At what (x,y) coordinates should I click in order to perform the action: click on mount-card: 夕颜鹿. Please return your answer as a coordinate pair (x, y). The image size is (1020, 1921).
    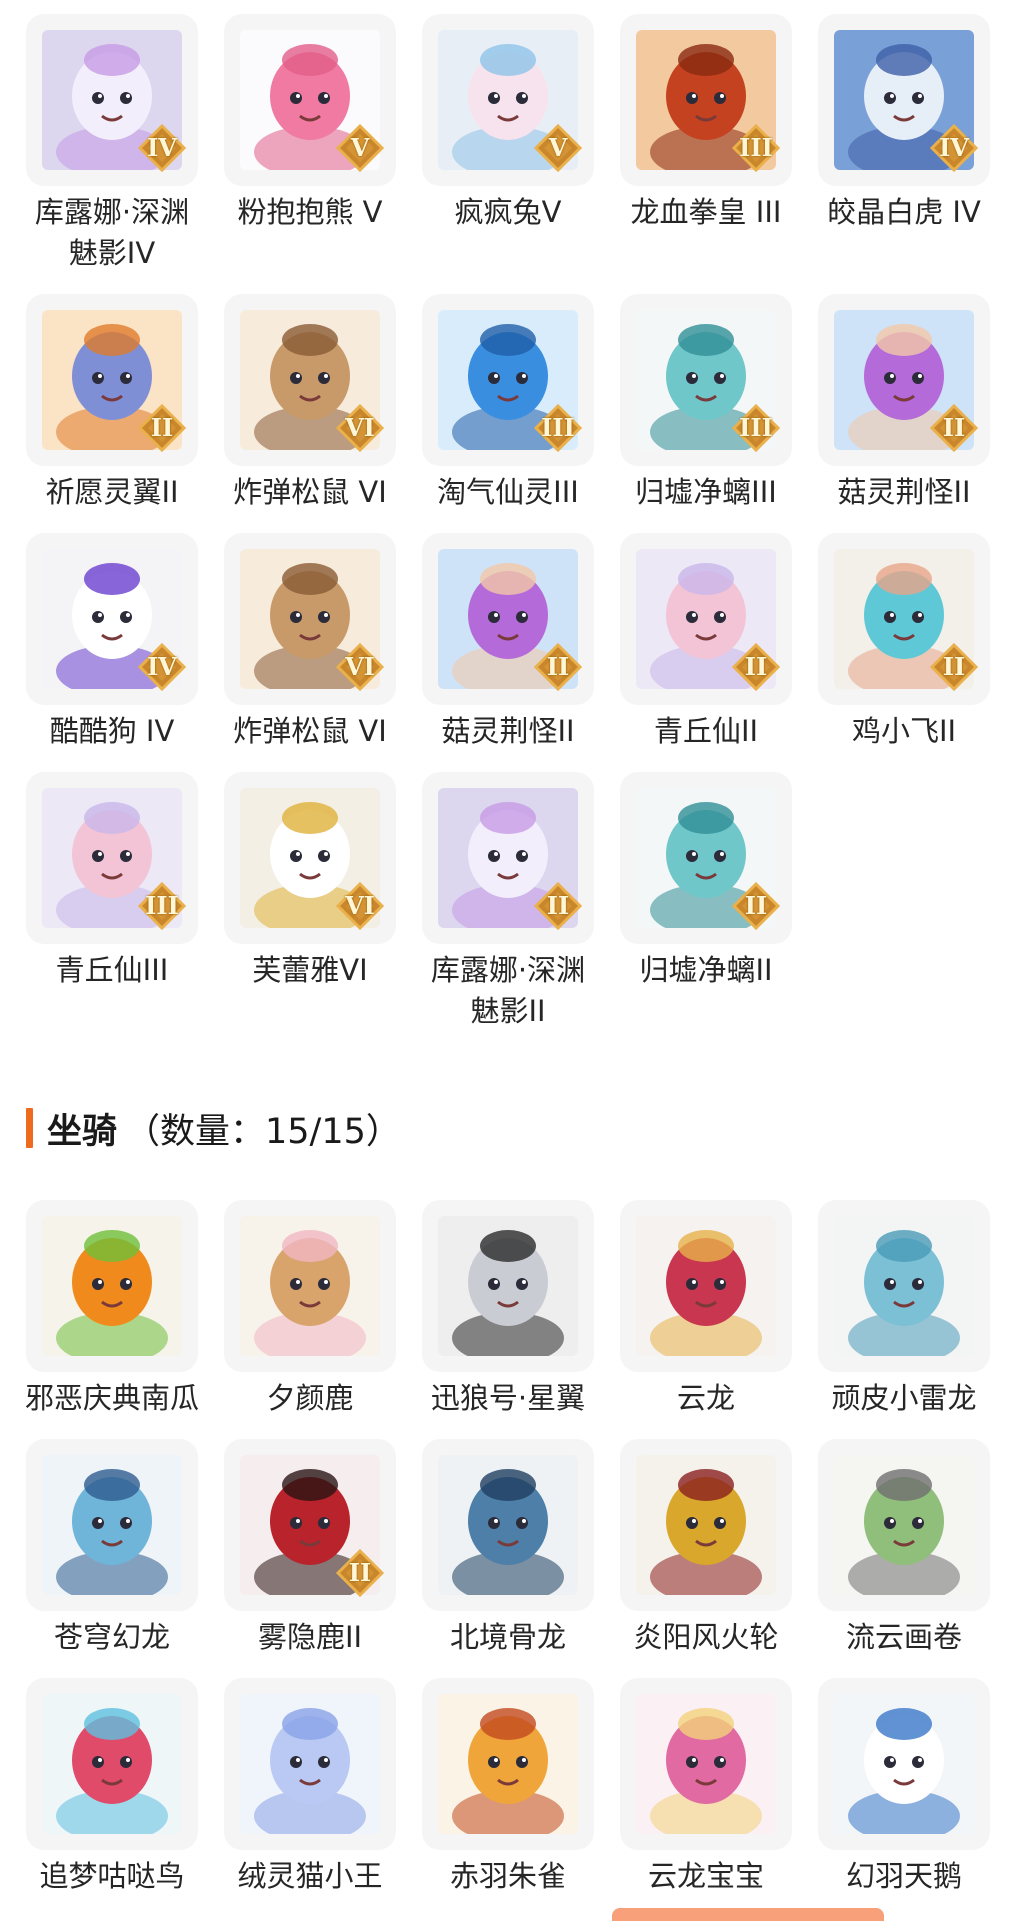
    Looking at the image, I should click on (310, 1309).